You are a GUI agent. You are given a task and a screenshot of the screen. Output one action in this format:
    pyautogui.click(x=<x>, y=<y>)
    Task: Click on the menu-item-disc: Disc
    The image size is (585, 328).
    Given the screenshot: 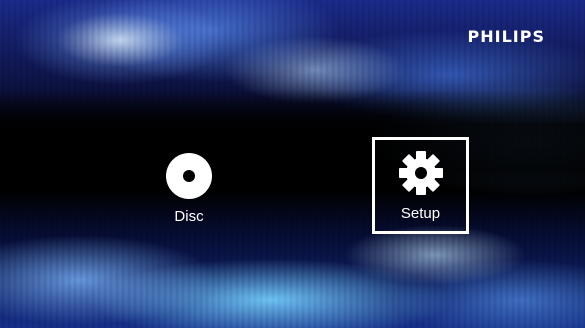 What is the action you would take?
    pyautogui.click(x=189, y=188)
    